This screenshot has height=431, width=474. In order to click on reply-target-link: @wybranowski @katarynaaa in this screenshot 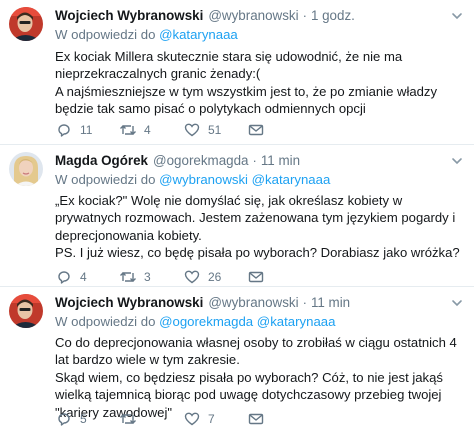, I will do `click(244, 179)`.